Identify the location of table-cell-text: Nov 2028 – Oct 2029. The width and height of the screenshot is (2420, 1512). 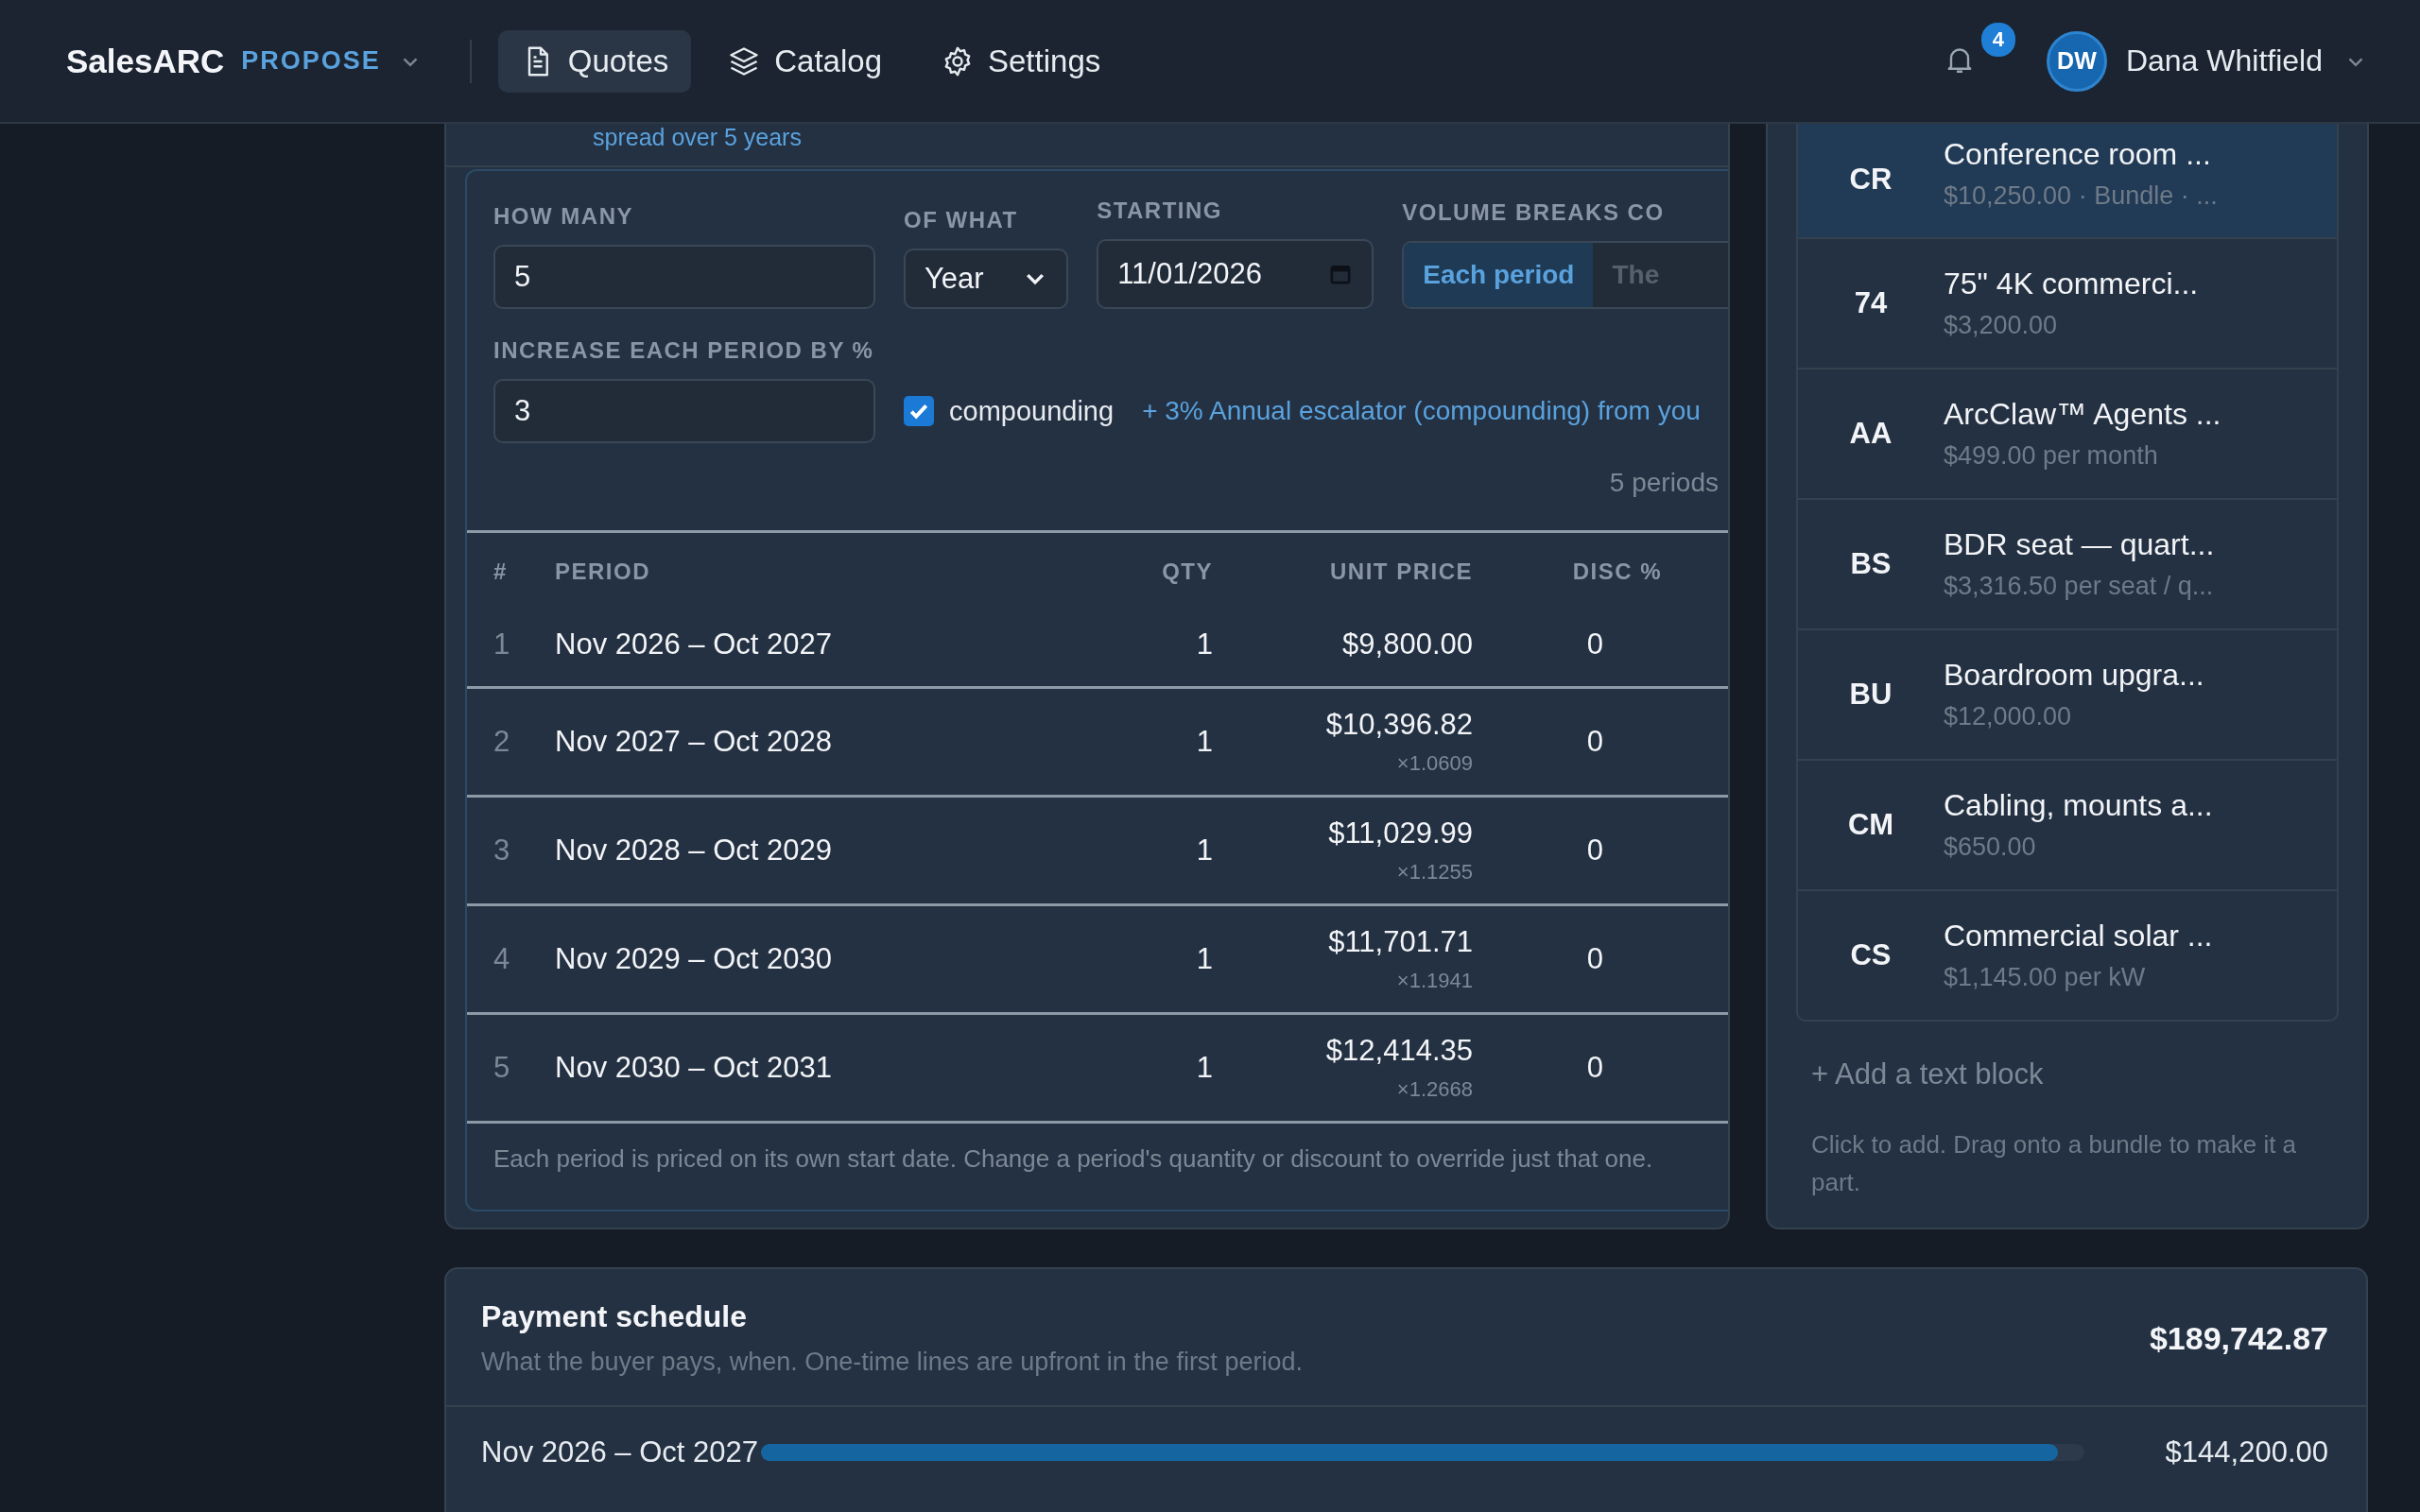
(694, 850).